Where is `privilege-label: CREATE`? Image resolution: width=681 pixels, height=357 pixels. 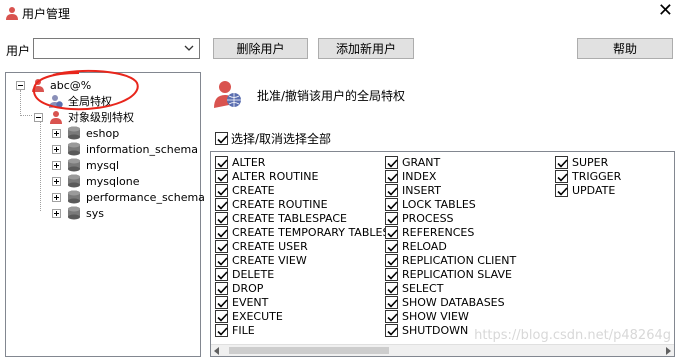 privilege-label: CREATE is located at coordinates (253, 190).